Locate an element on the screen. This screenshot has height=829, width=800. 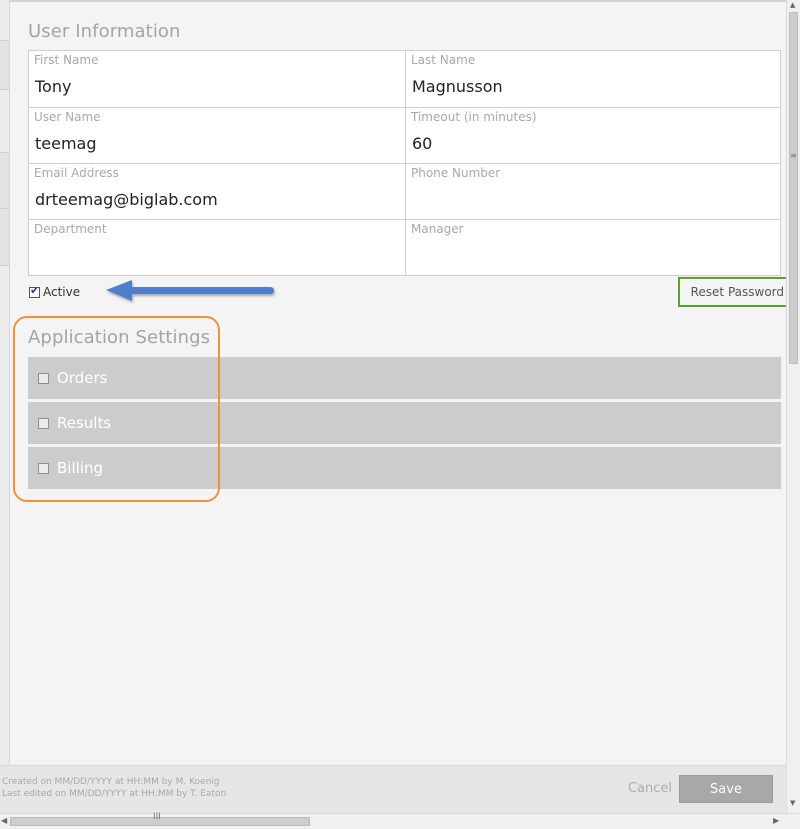
grip-icon: III is located at coordinates (157, 817).